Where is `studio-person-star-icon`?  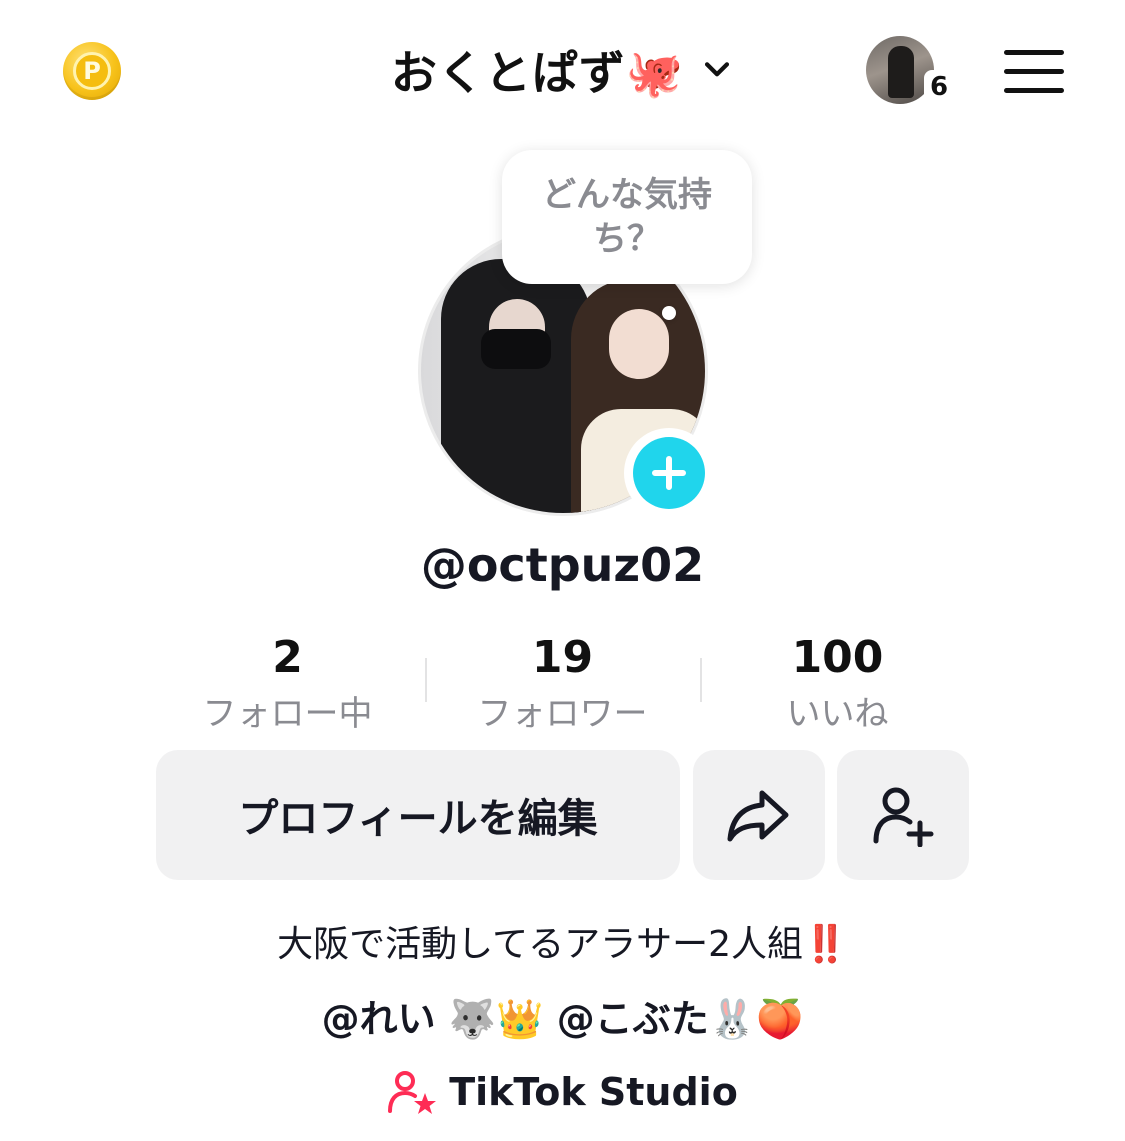
studio-person-star-icon is located at coordinates (412, 1092).